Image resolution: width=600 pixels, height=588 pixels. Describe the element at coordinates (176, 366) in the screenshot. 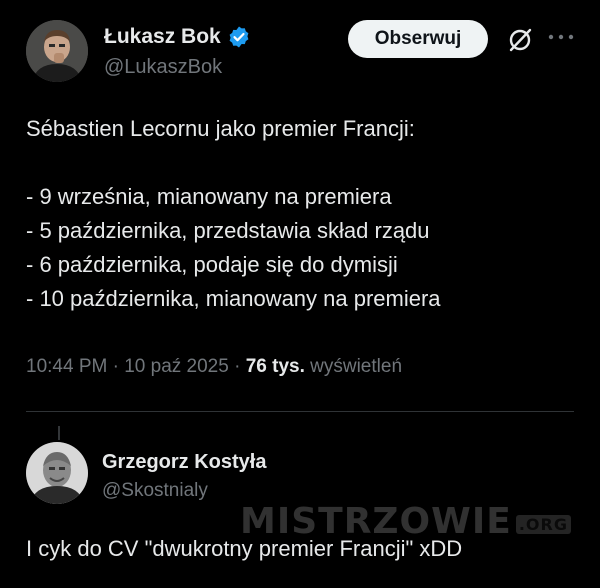

I see `tweet-date: 10 paź 2025` at that location.